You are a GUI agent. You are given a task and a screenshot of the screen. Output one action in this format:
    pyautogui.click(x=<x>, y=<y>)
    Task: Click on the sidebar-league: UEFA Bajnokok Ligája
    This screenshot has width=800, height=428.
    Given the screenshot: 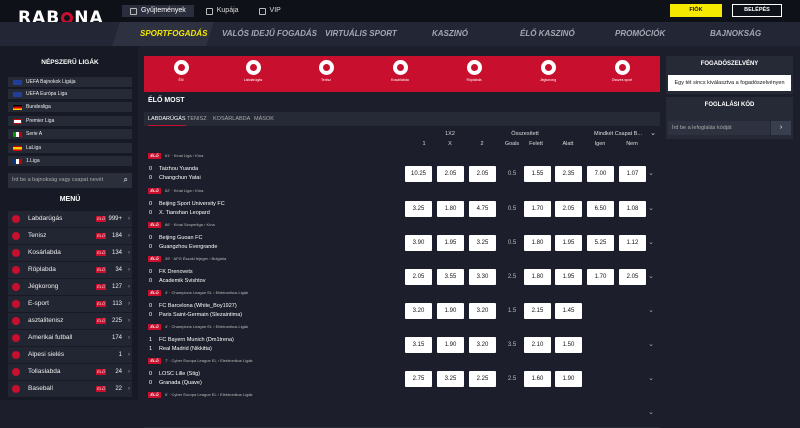 What is the action you would take?
    pyautogui.click(x=70, y=82)
    